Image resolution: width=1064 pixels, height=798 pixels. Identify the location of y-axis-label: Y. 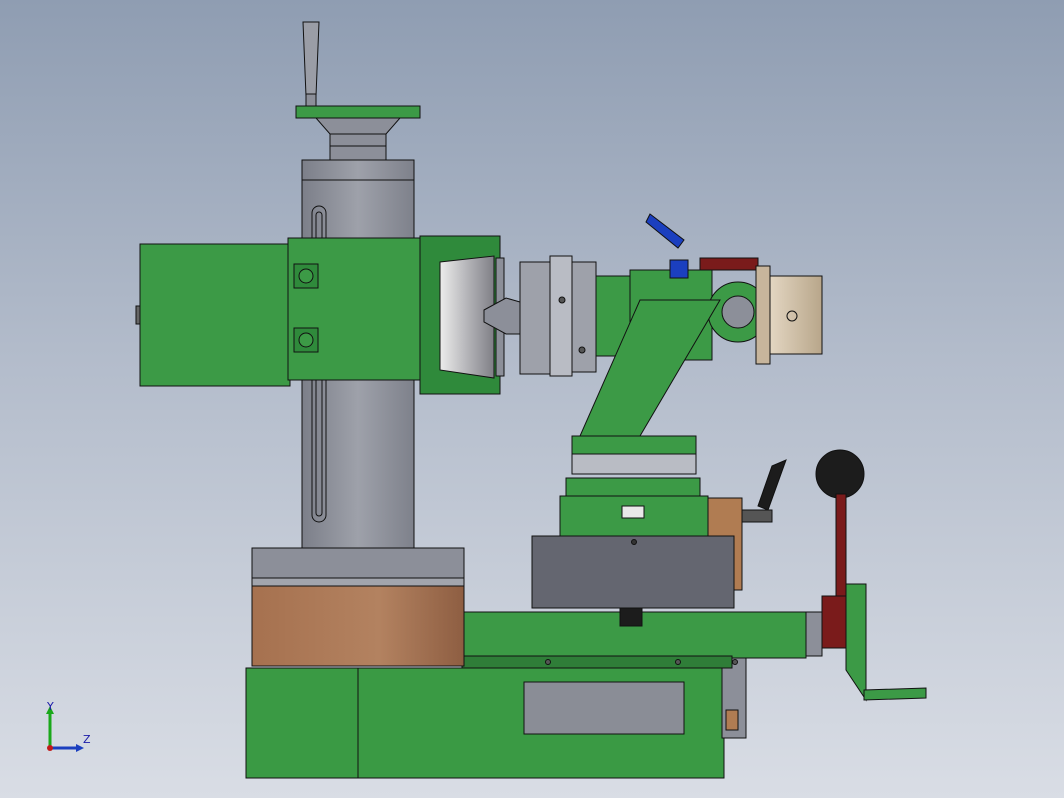
(50, 706).